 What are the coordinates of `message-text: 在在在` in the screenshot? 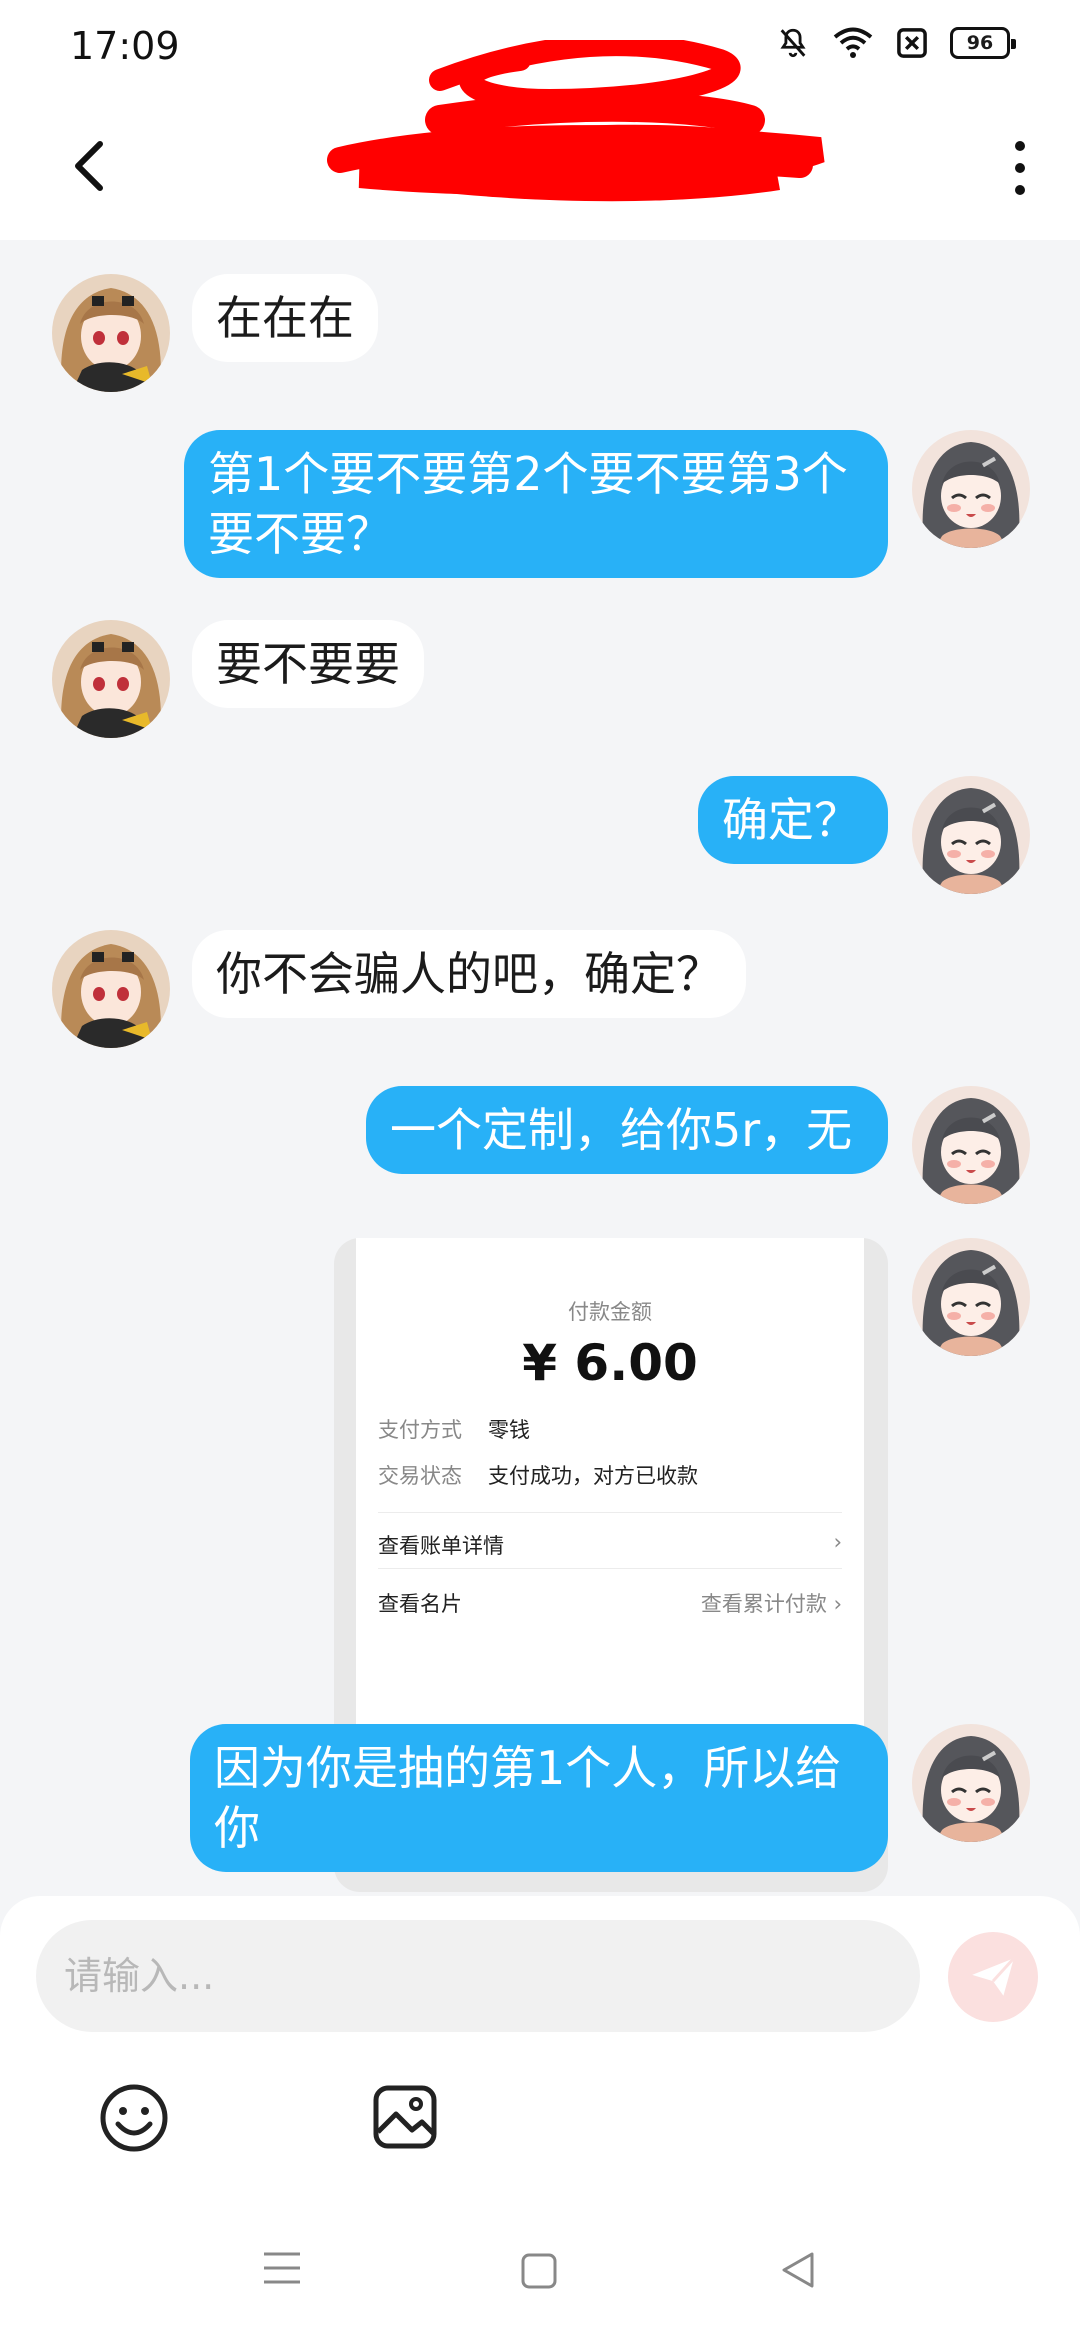 It's located at (285, 318).